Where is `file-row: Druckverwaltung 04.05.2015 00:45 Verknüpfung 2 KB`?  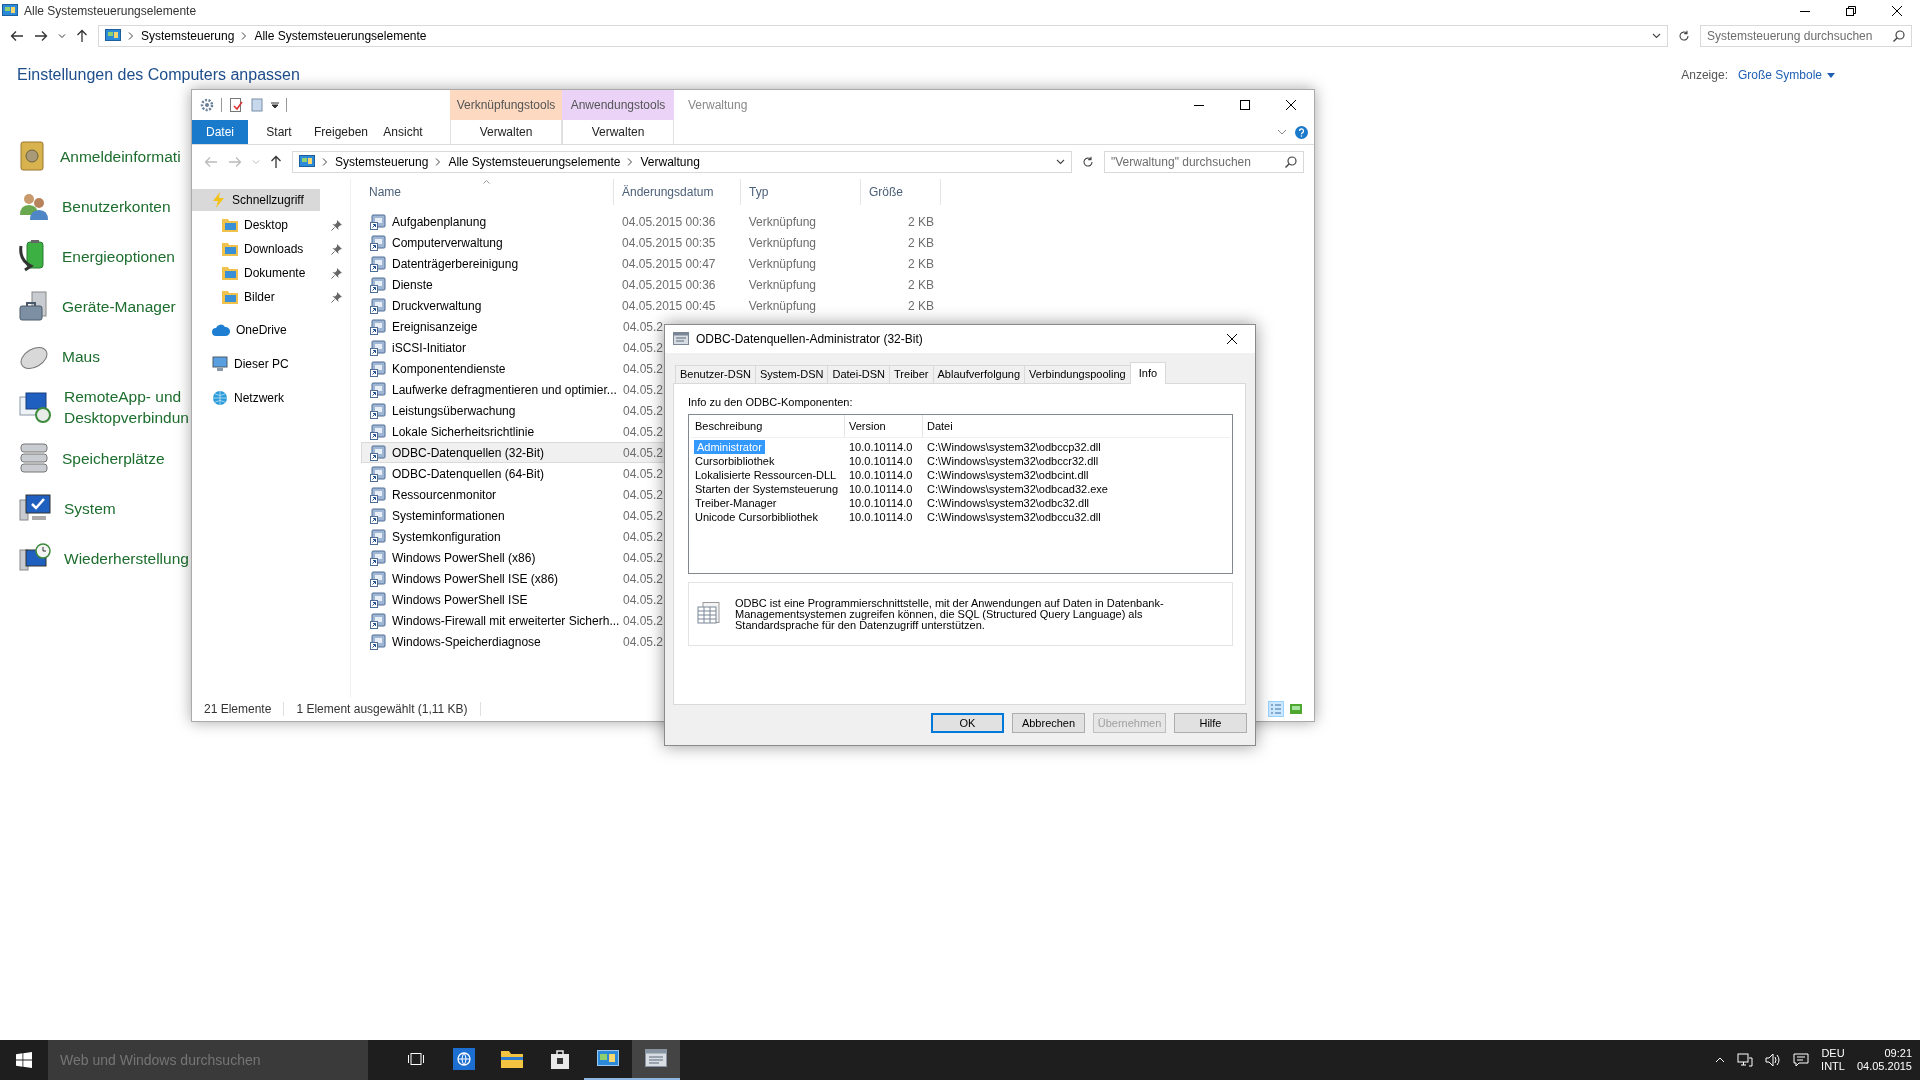
file-row: Druckverwaltung 04.05.2015 00:45 Verknüpfung 2 KB is located at coordinates (651, 305).